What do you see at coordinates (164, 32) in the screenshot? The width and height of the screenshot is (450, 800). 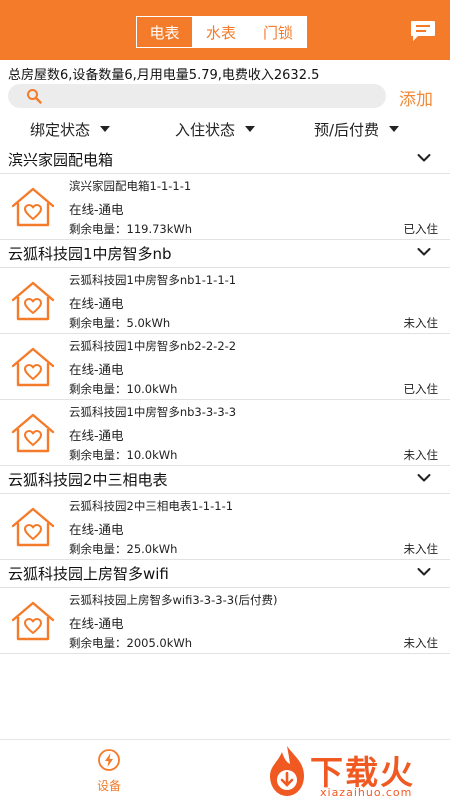 I see `tab-electric-meter: 电表` at bounding box center [164, 32].